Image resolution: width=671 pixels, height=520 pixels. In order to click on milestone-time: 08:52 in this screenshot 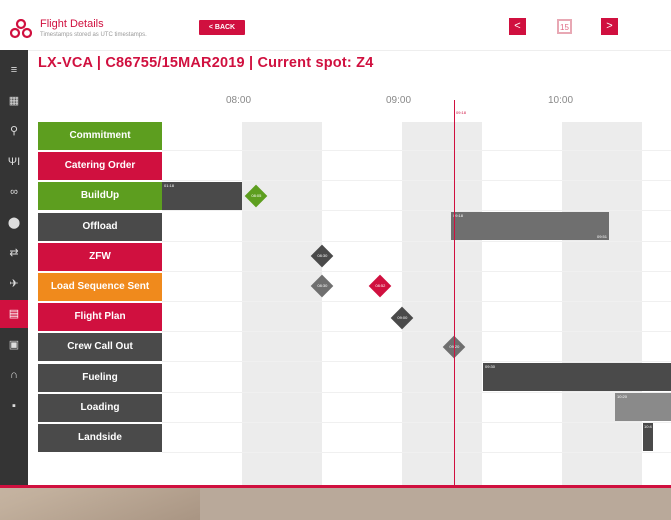, I will do `click(380, 286)`.